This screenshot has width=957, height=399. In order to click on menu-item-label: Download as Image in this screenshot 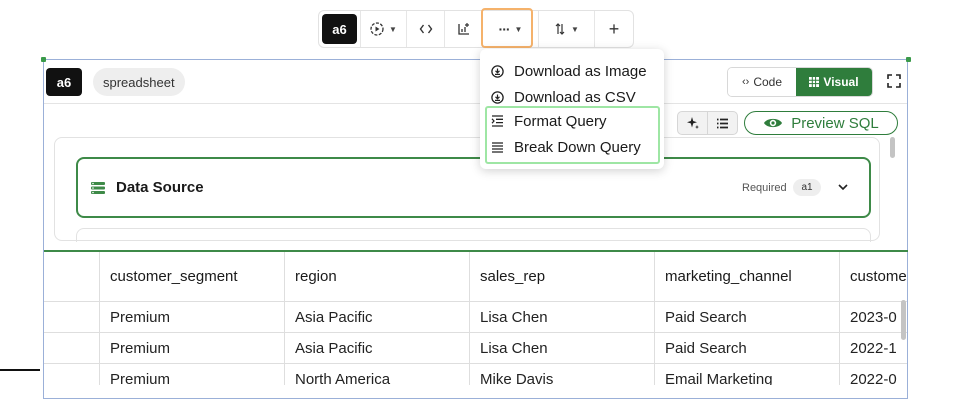, I will do `click(580, 71)`.